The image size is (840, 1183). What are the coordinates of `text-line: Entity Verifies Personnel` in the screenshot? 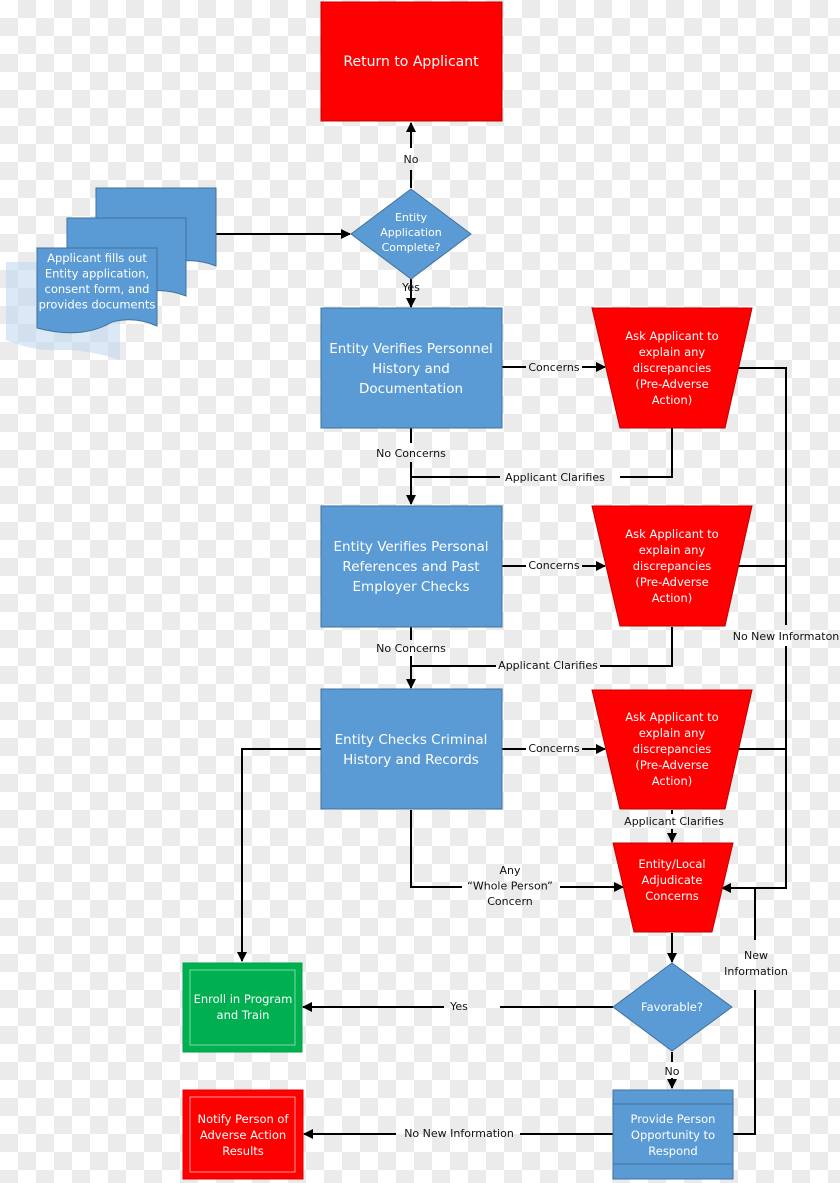 It's located at (411, 349).